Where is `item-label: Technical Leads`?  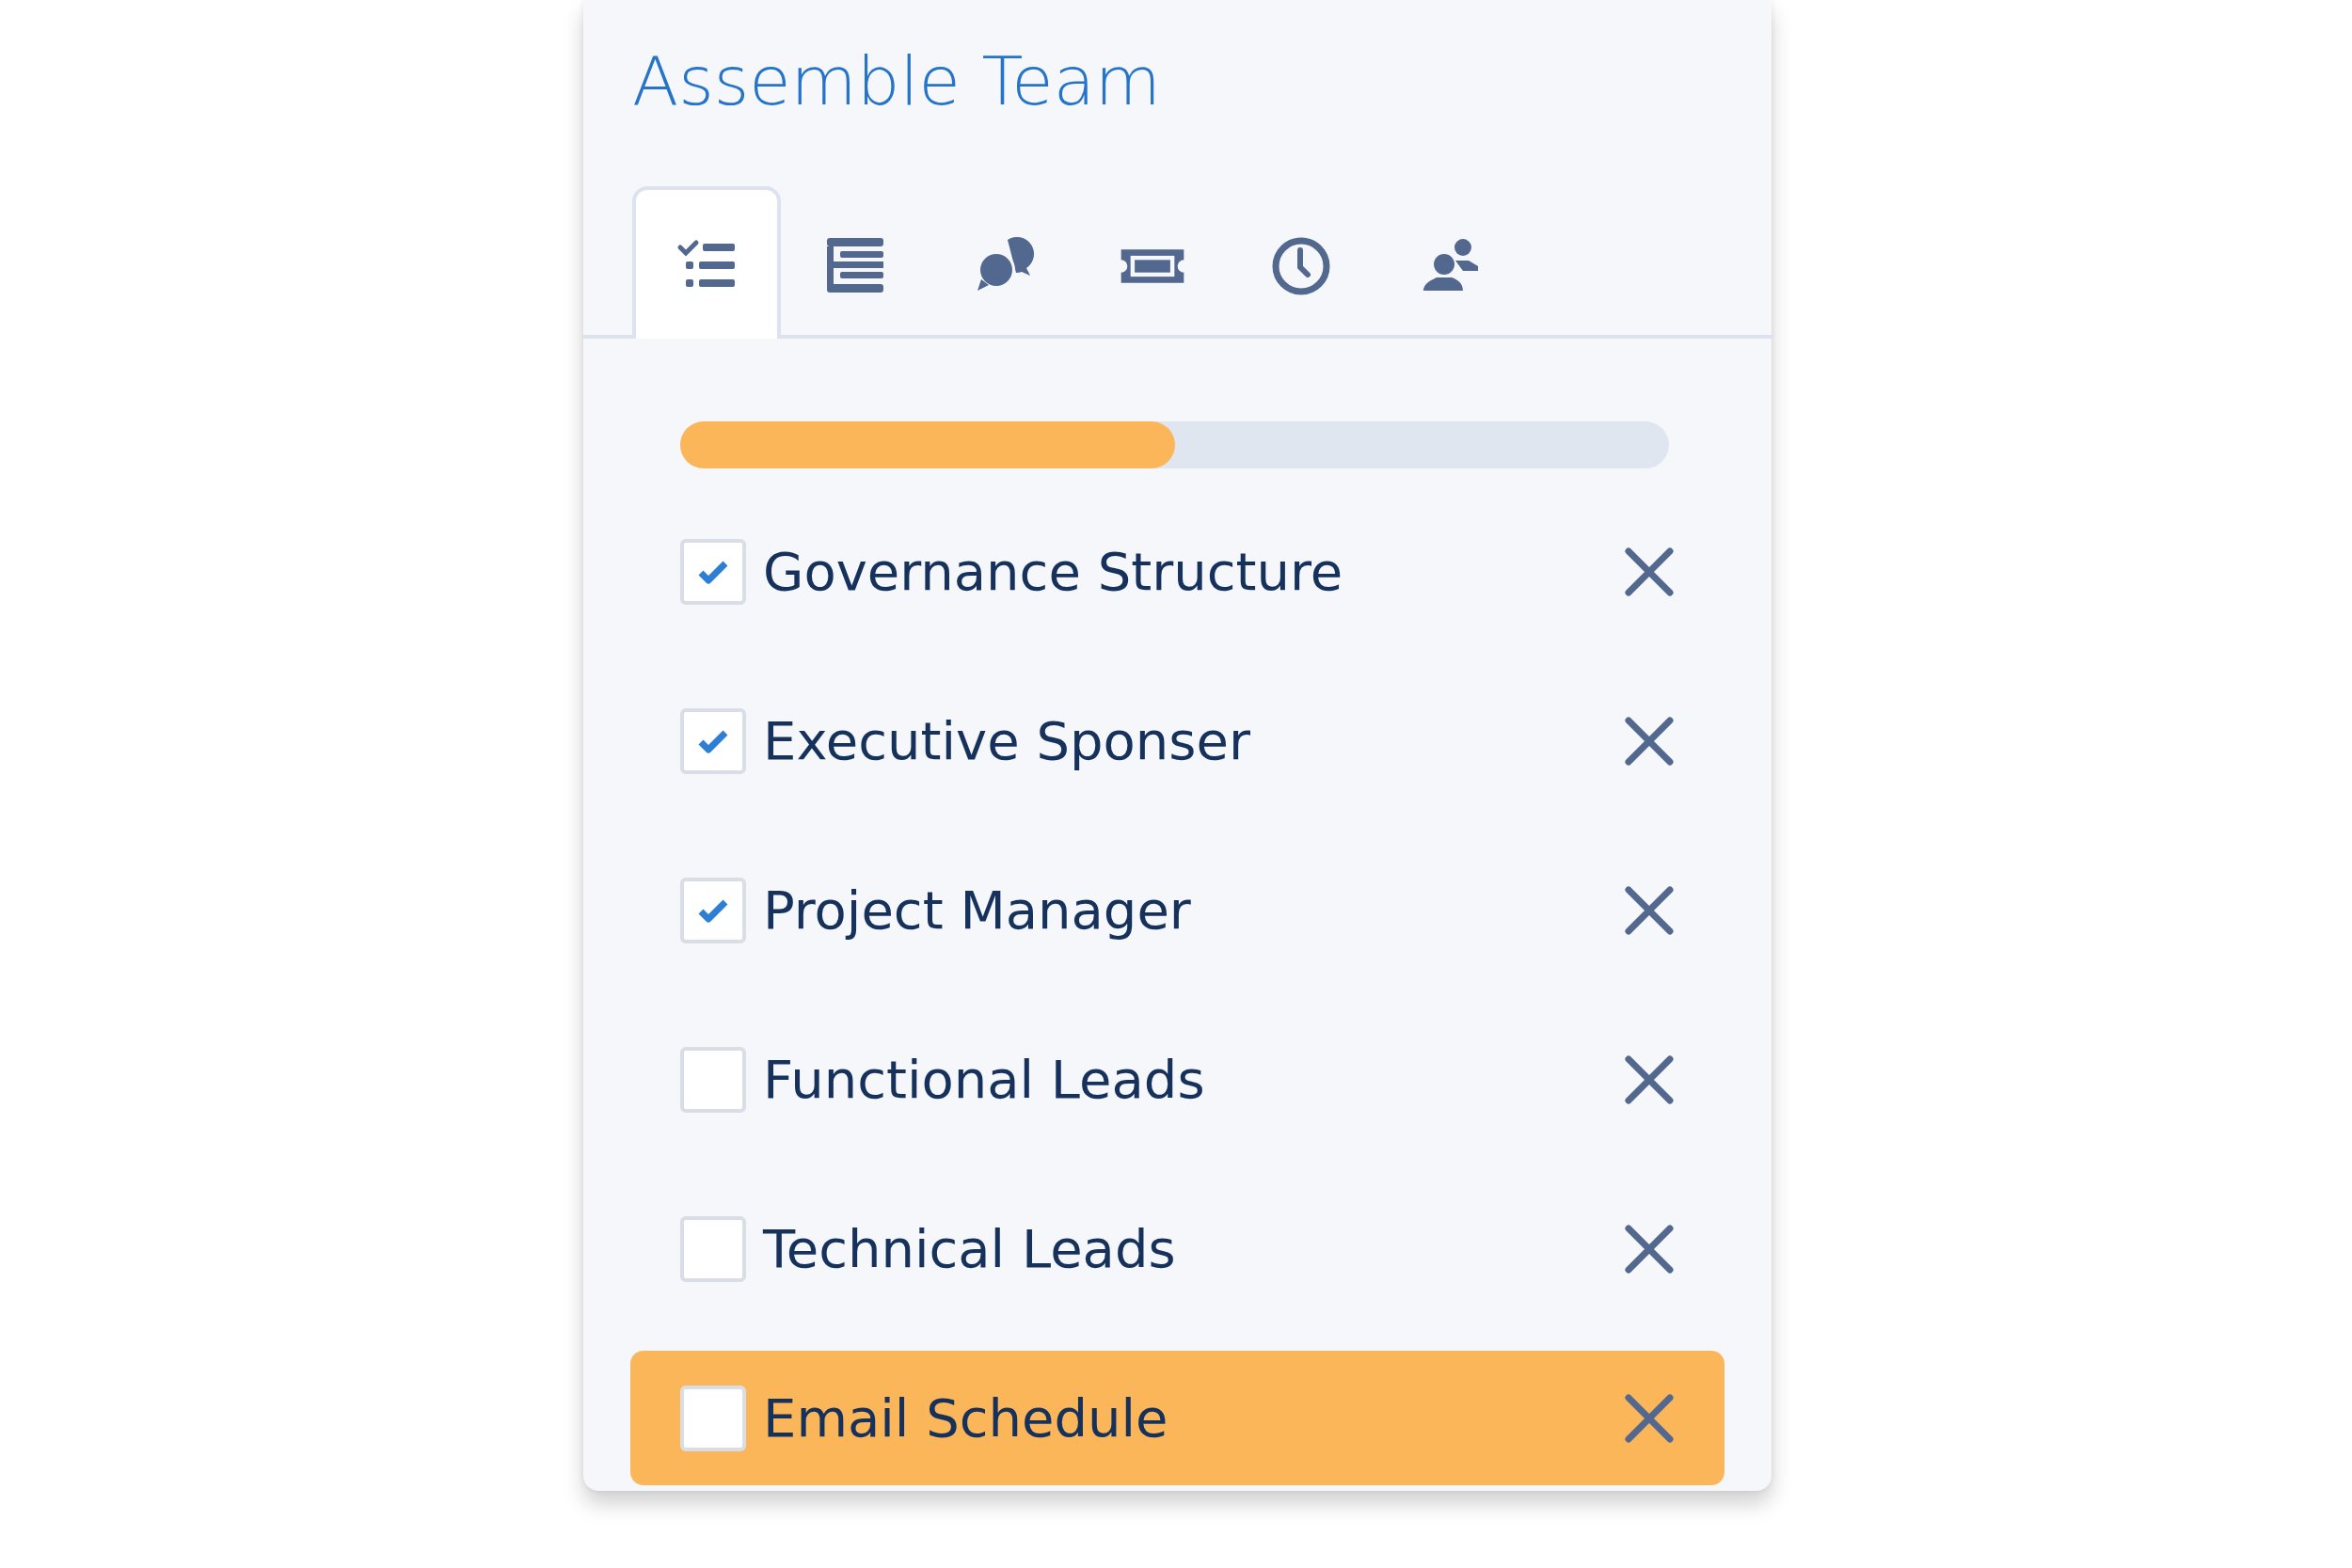
item-label: Technical Leads is located at coordinates (970, 1249).